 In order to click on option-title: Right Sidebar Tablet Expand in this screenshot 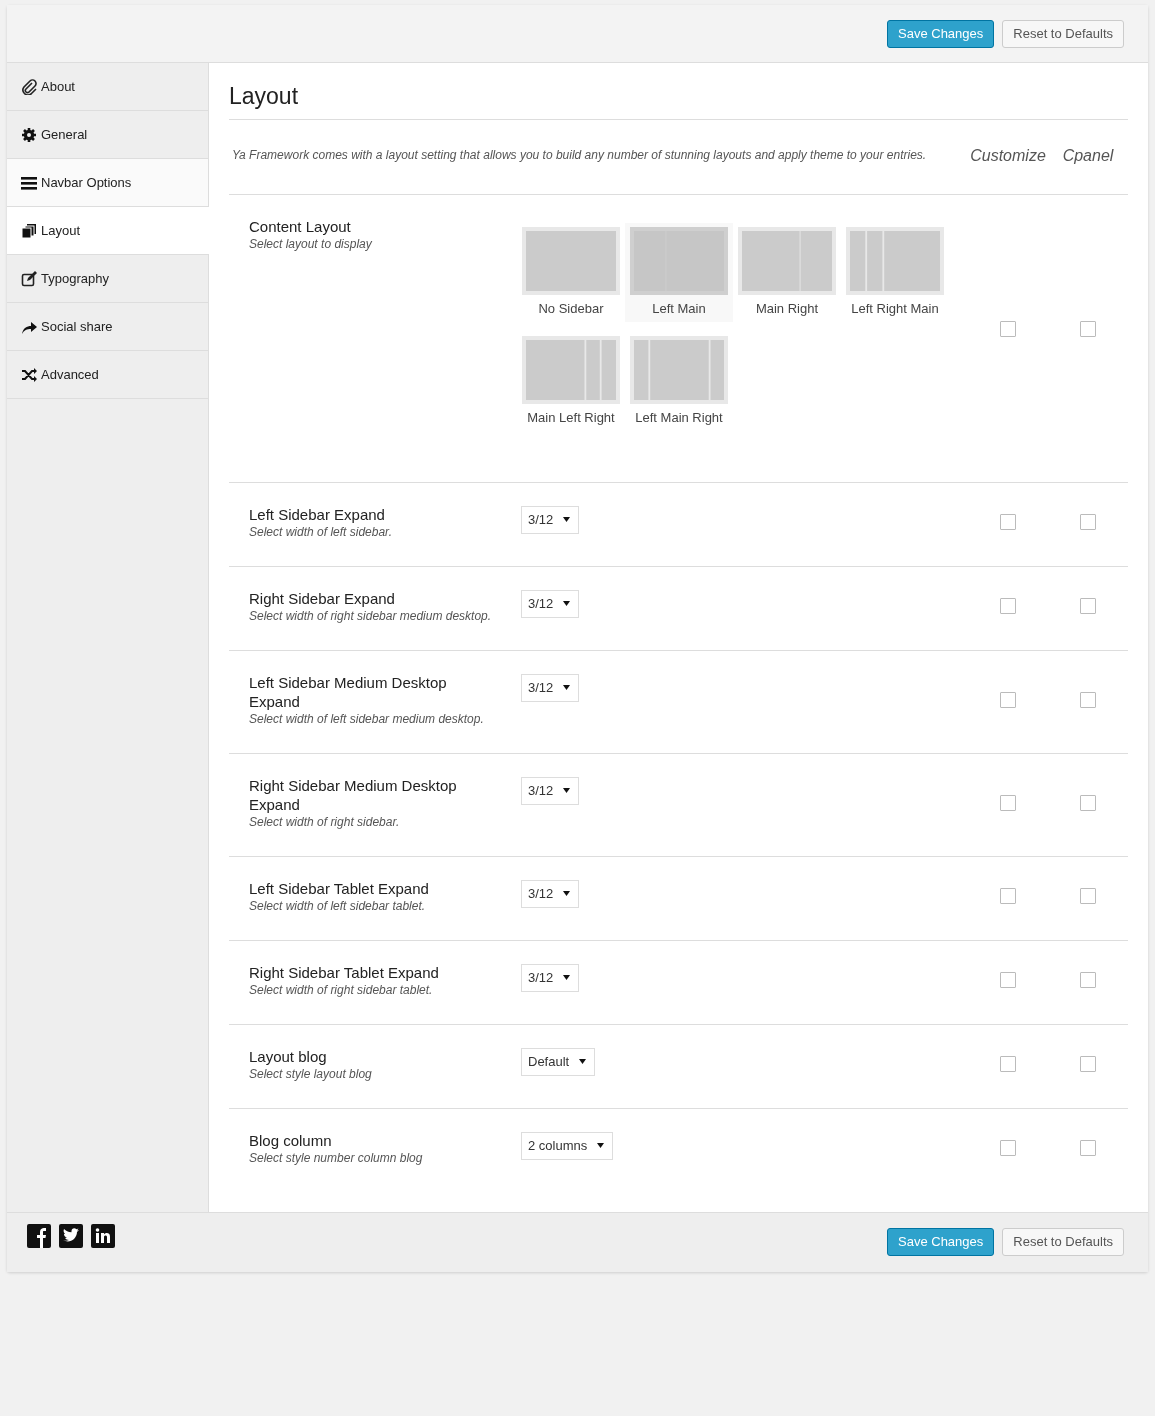, I will do `click(344, 972)`.